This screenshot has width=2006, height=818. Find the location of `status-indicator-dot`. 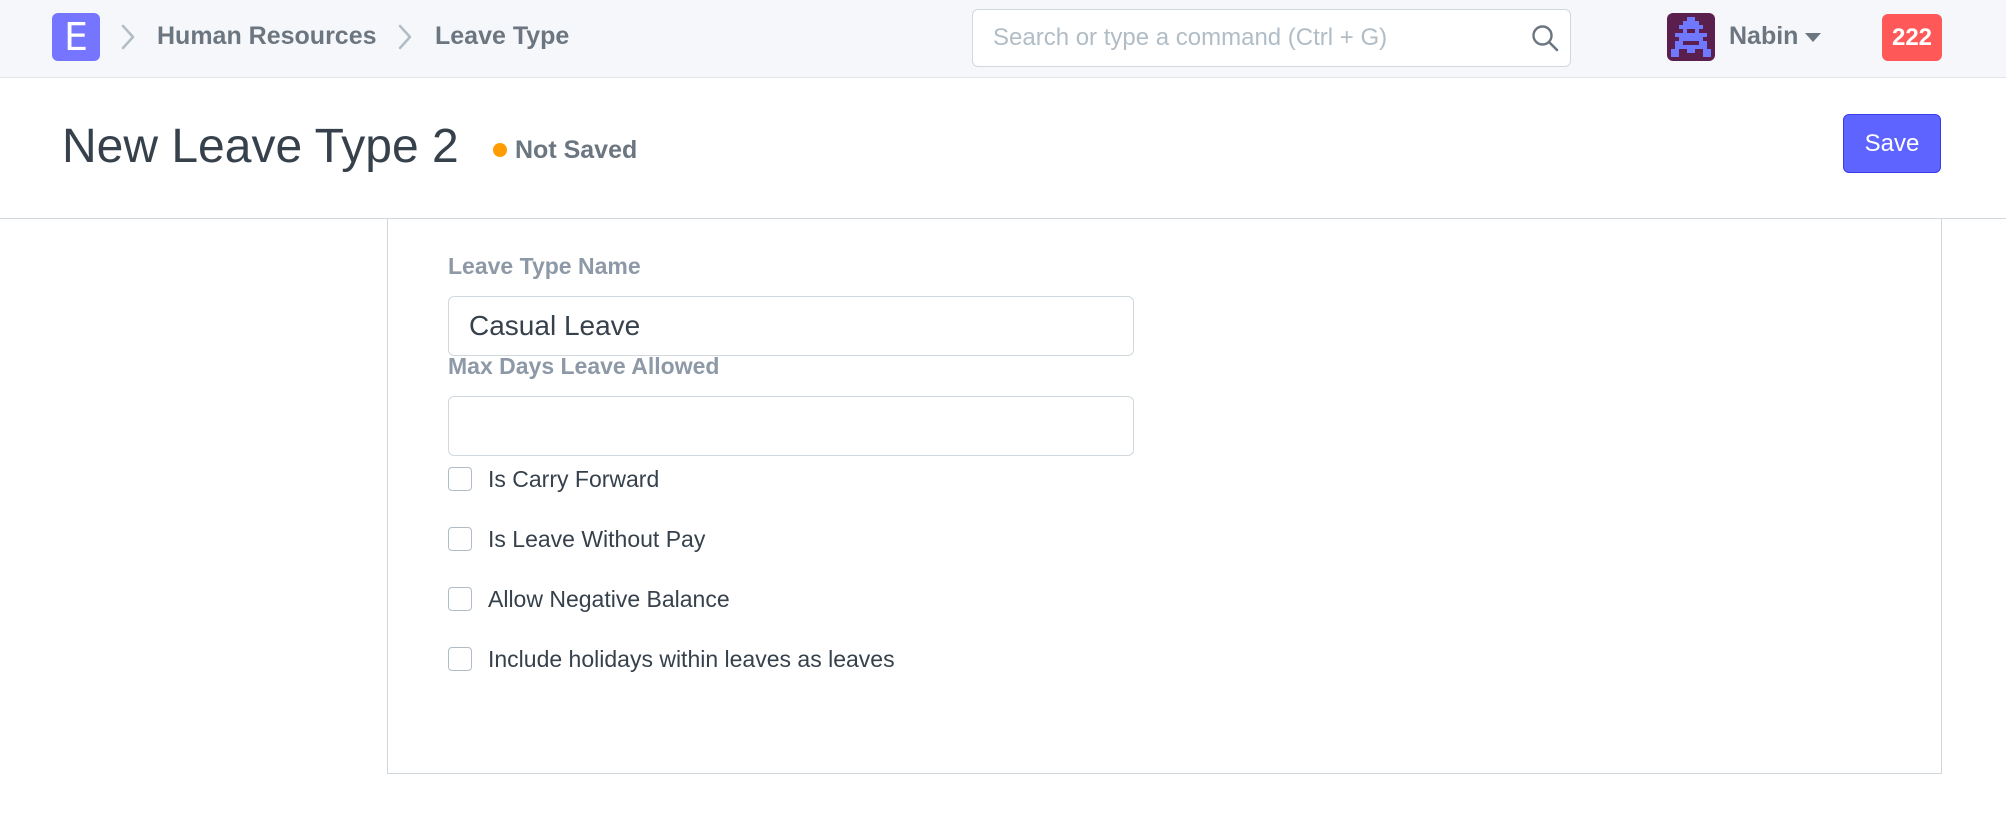

status-indicator-dot is located at coordinates (500, 150).